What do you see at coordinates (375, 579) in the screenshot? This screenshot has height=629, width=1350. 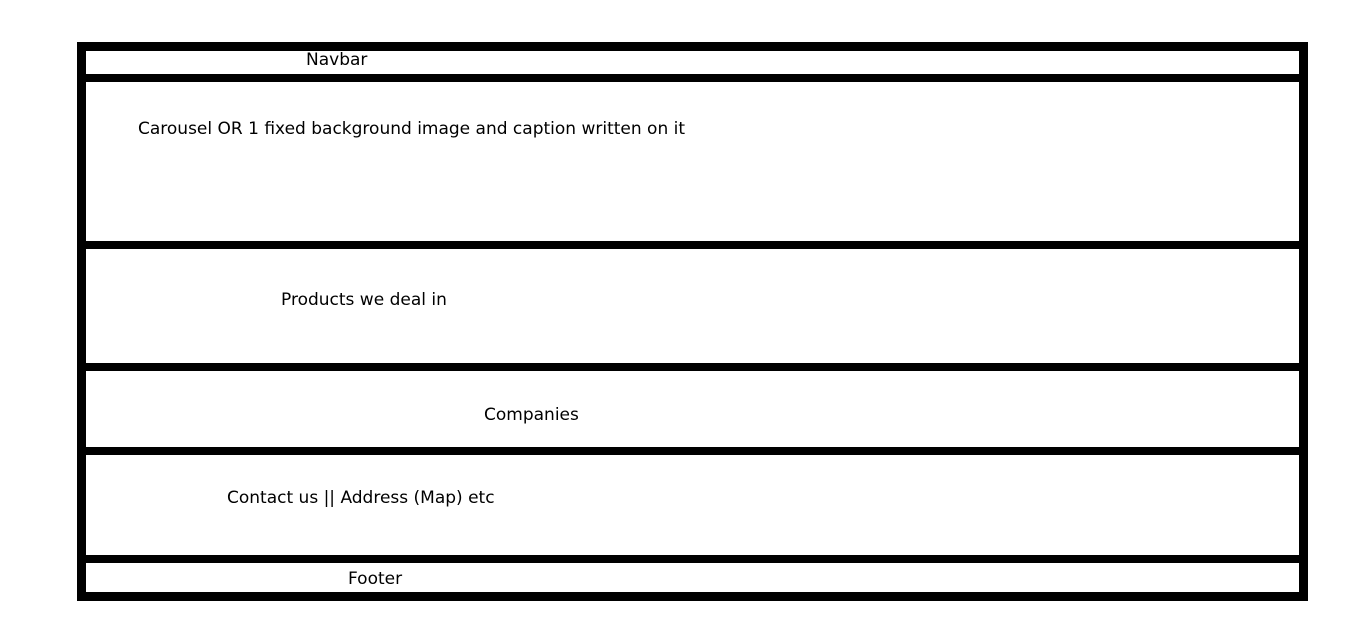 I see `footer-label: Footer` at bounding box center [375, 579].